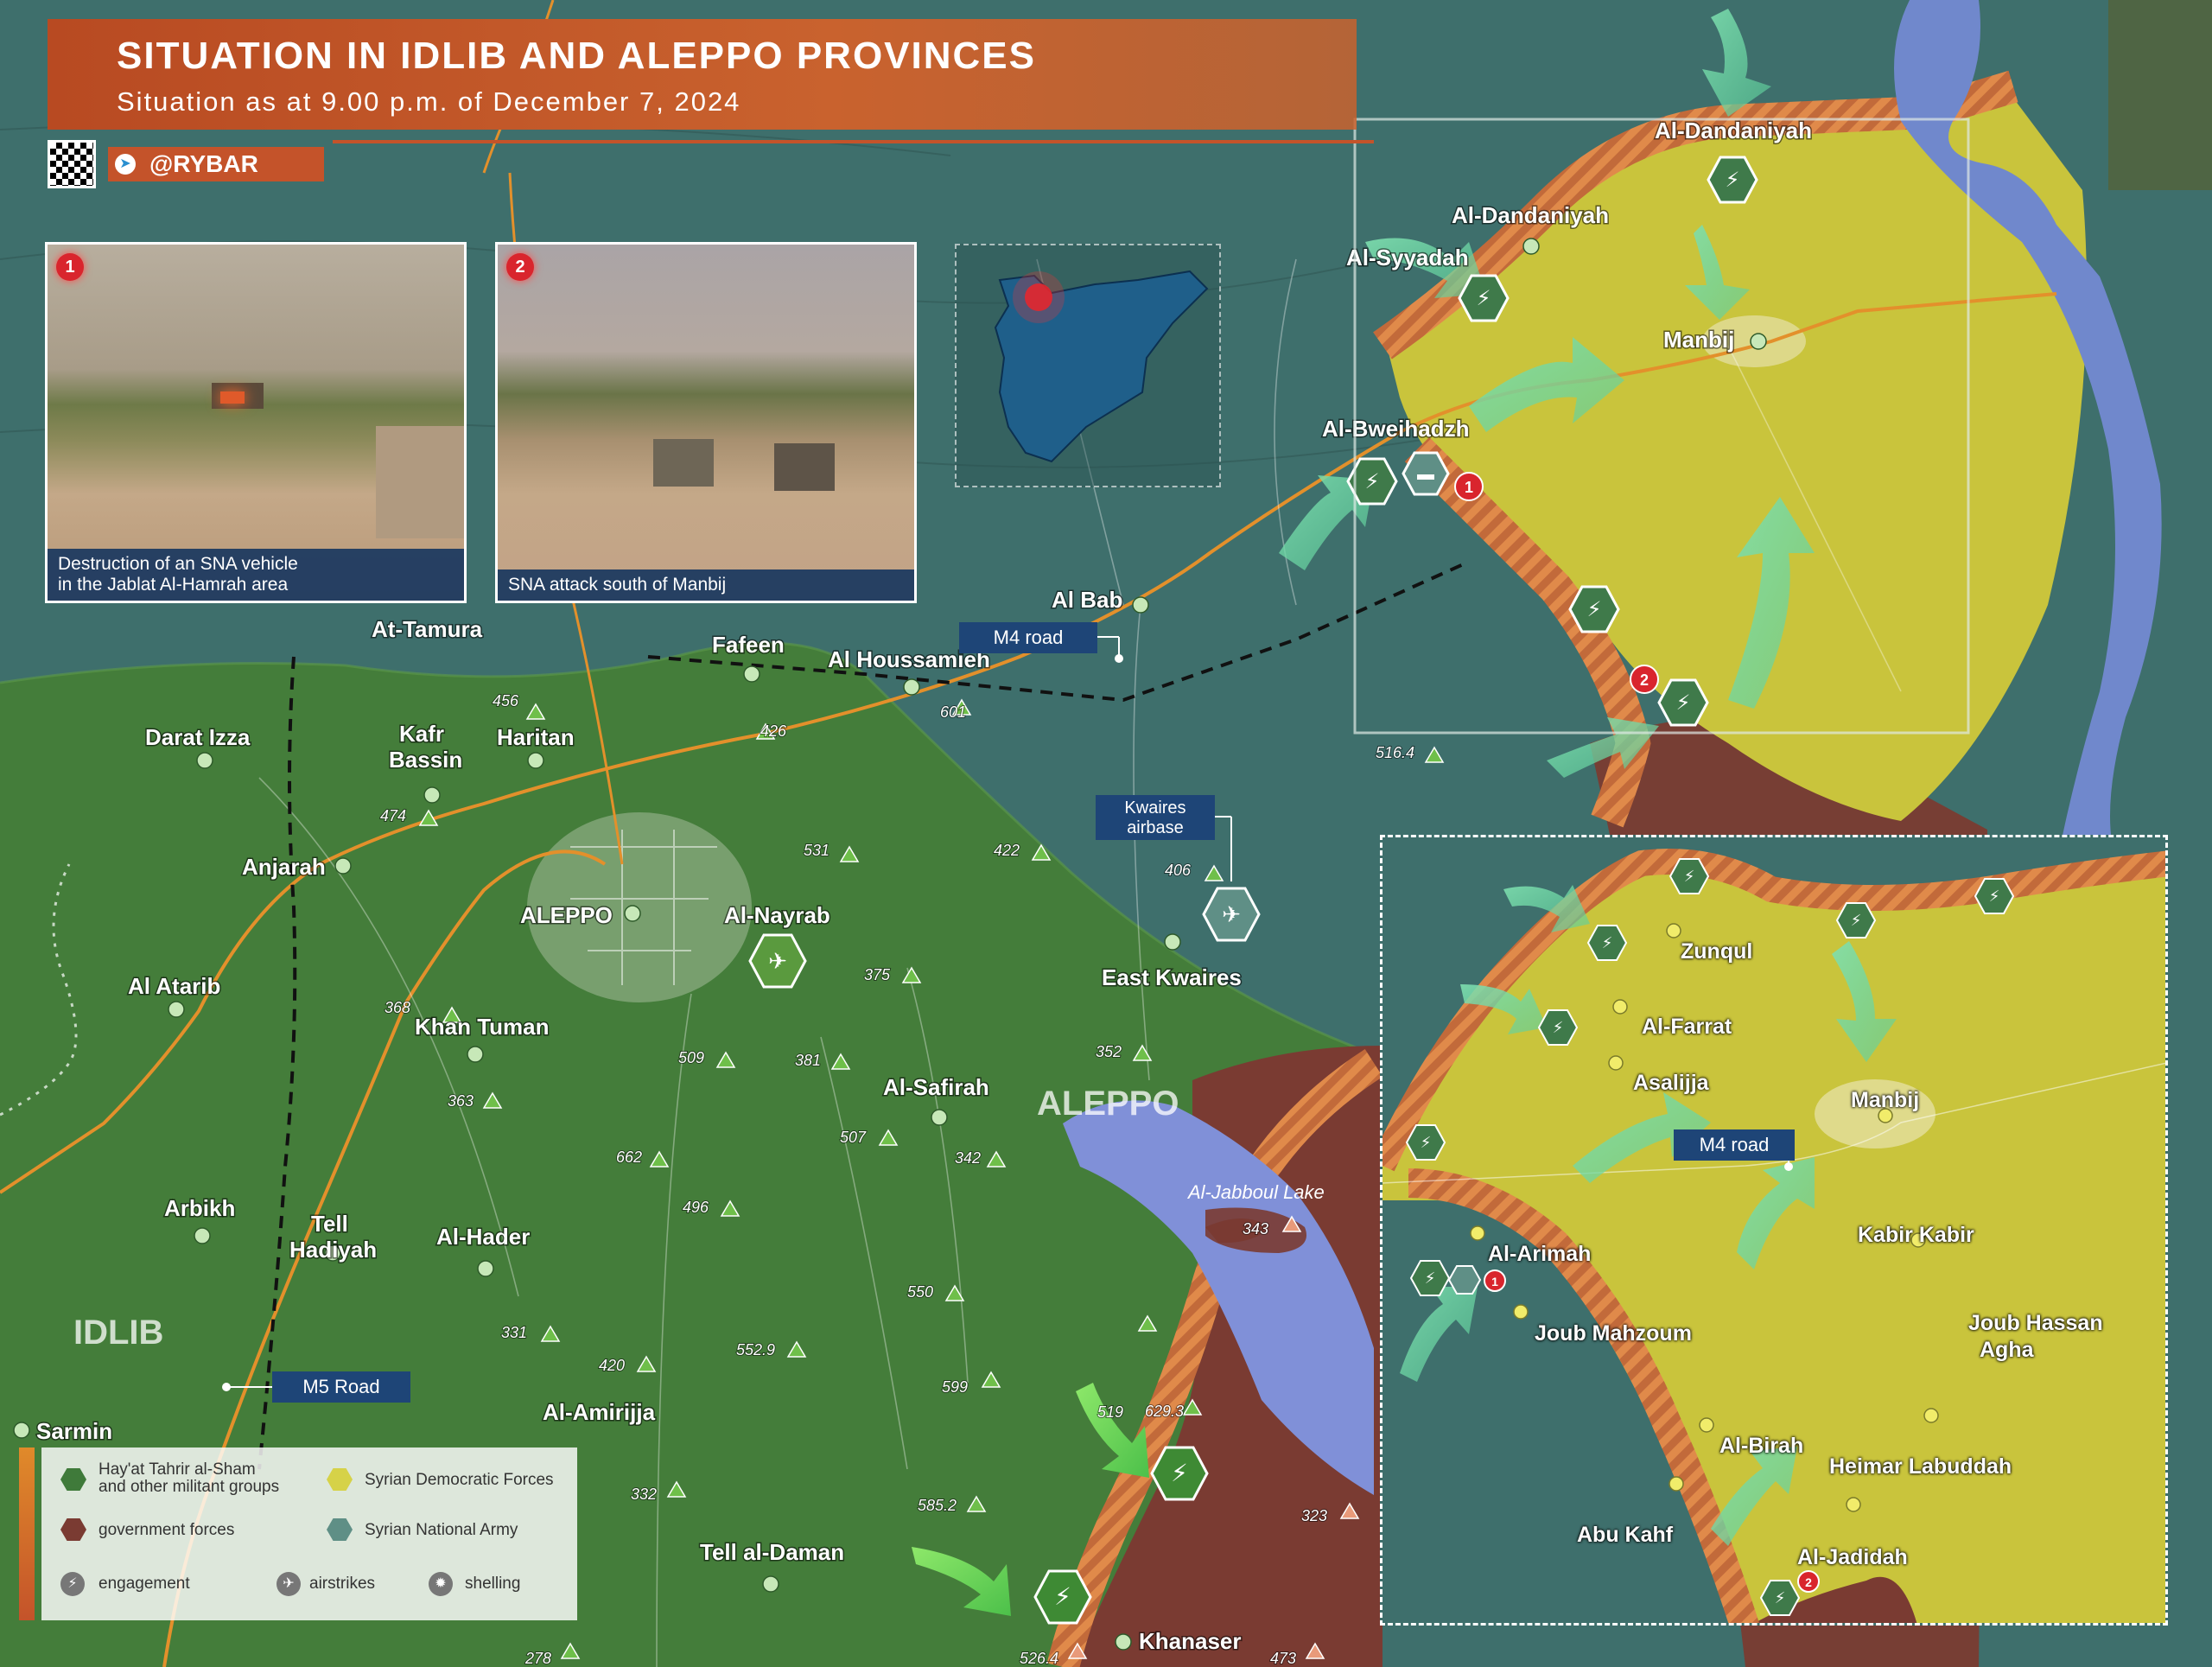 Image resolution: width=2212 pixels, height=1667 pixels. I want to click on place-label: Al-Amirijja, so click(599, 1412).